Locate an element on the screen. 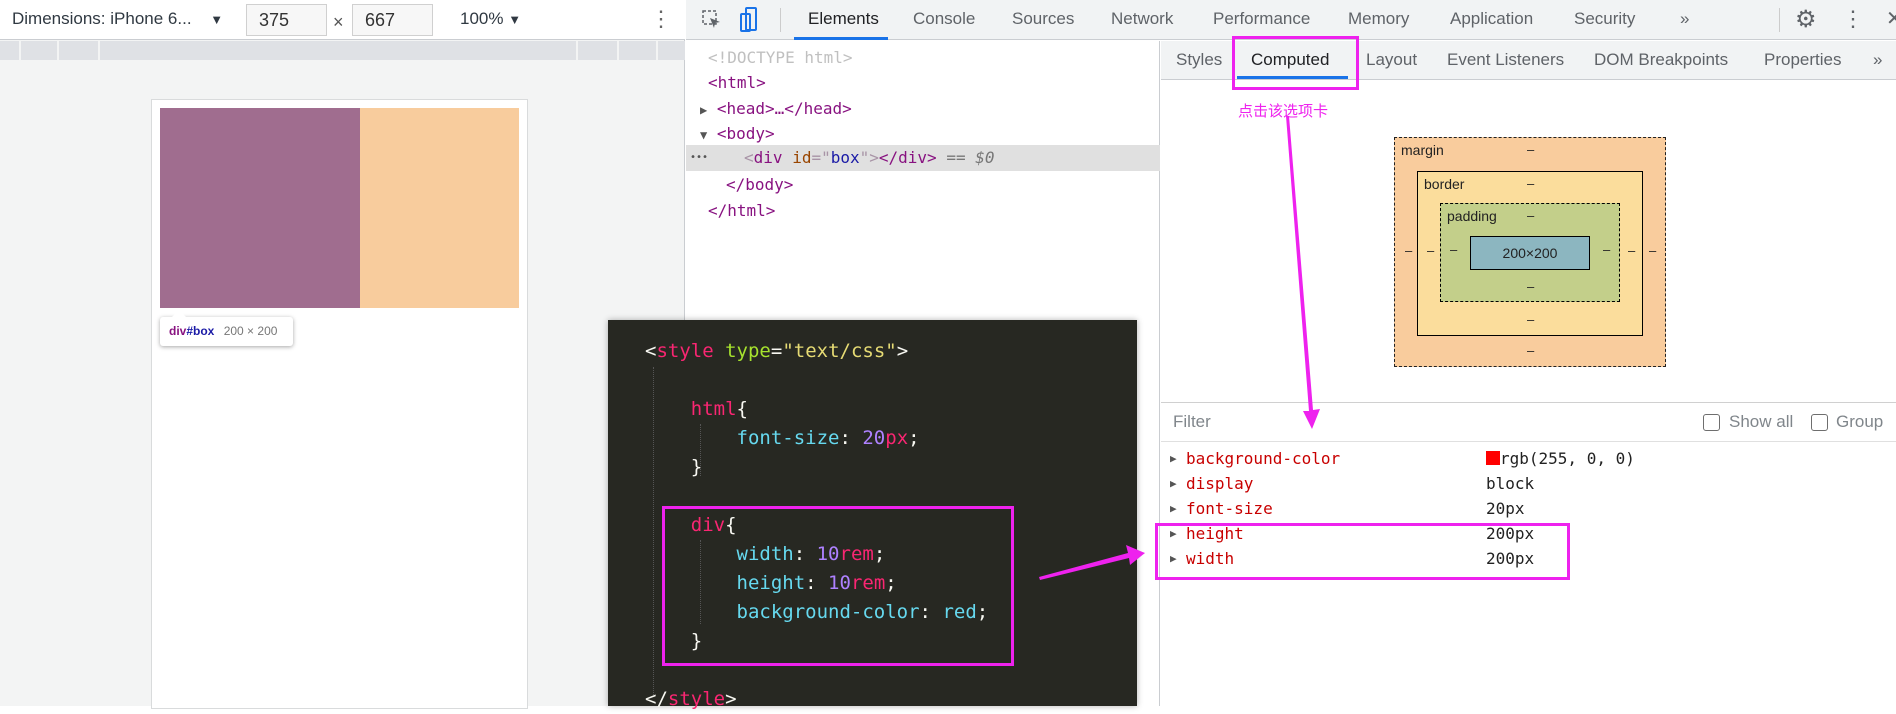  arrow-to-properties-icon is located at coordinates (1092, 562).